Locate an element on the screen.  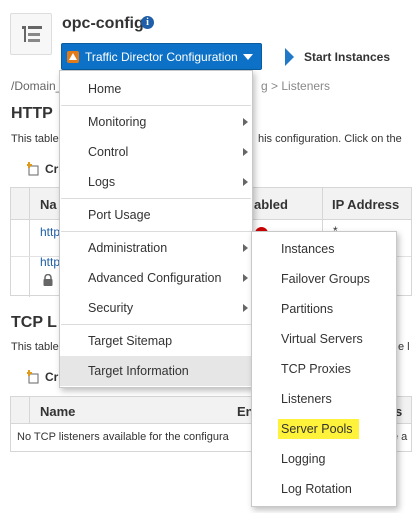
tcp-listeners-desc: This table is located at coordinates (35, 347).